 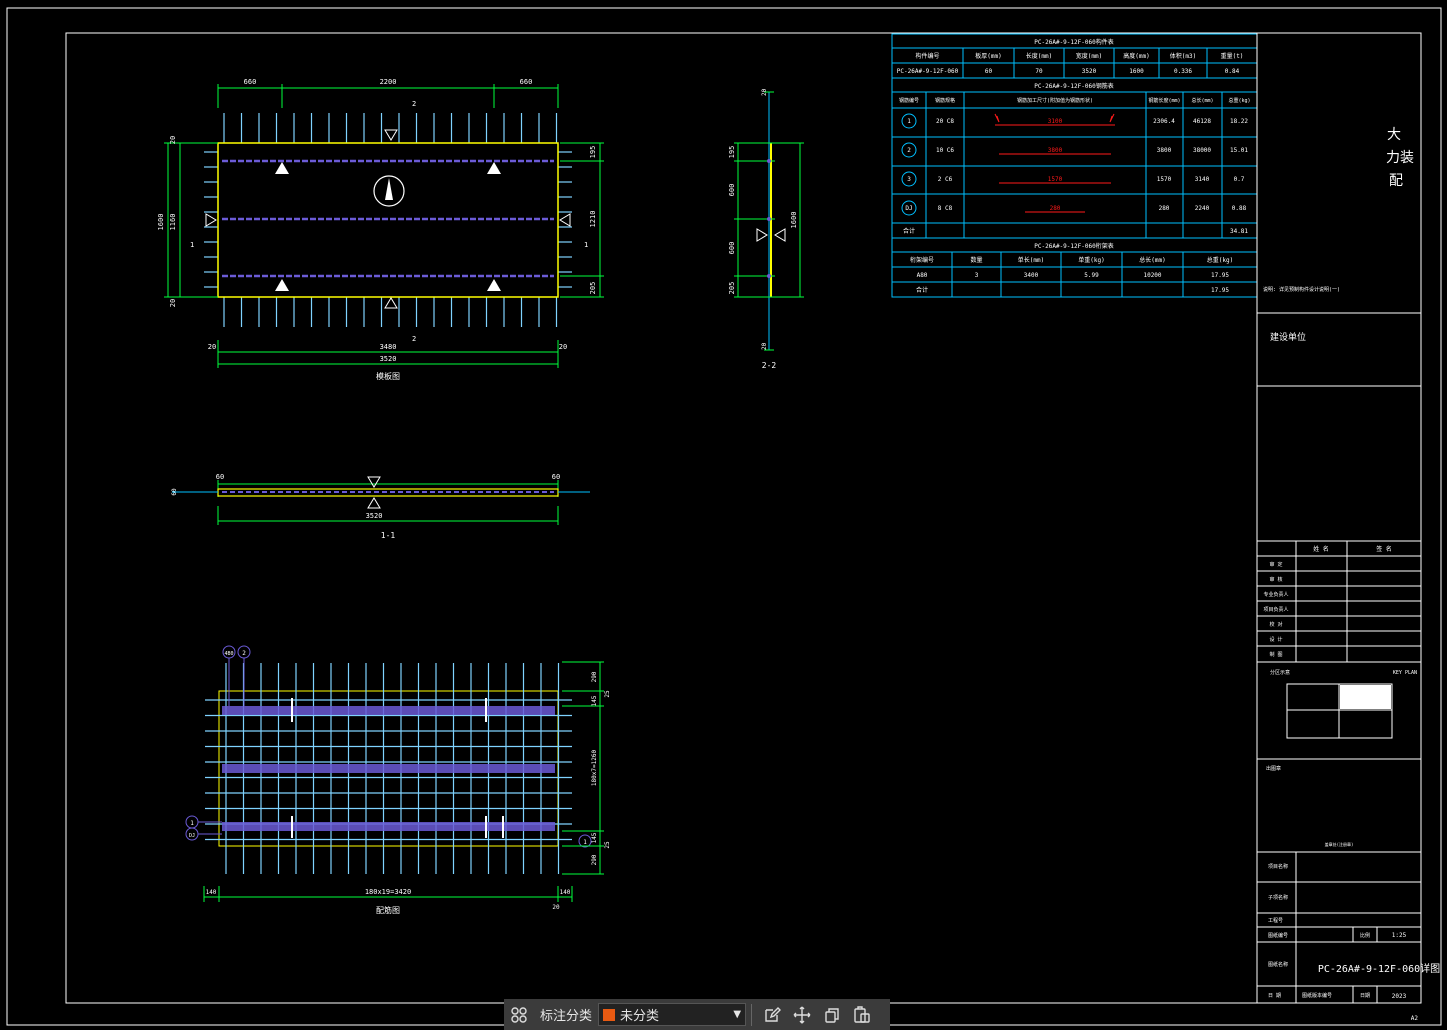 What do you see at coordinates (192, 245) in the screenshot?
I see `plan-cut-label-left: 1` at bounding box center [192, 245].